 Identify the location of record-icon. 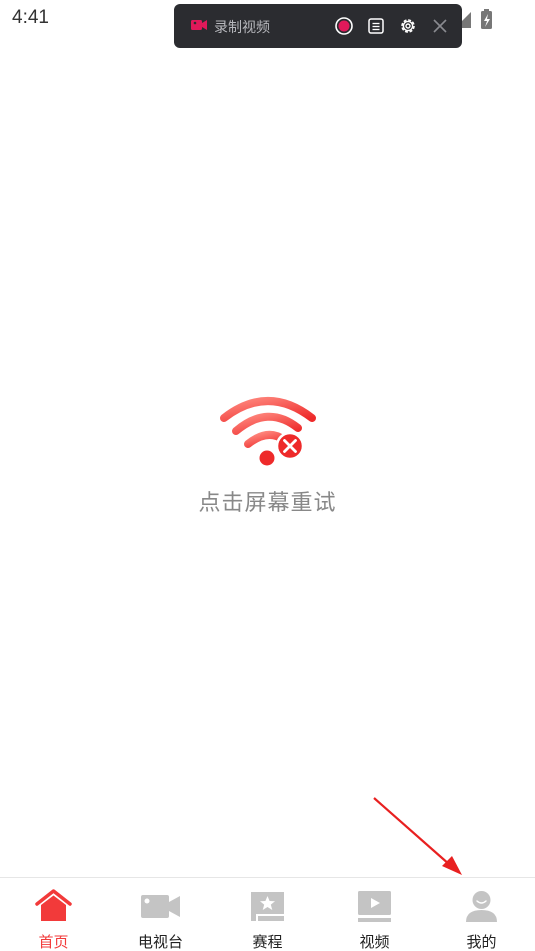
(344, 26).